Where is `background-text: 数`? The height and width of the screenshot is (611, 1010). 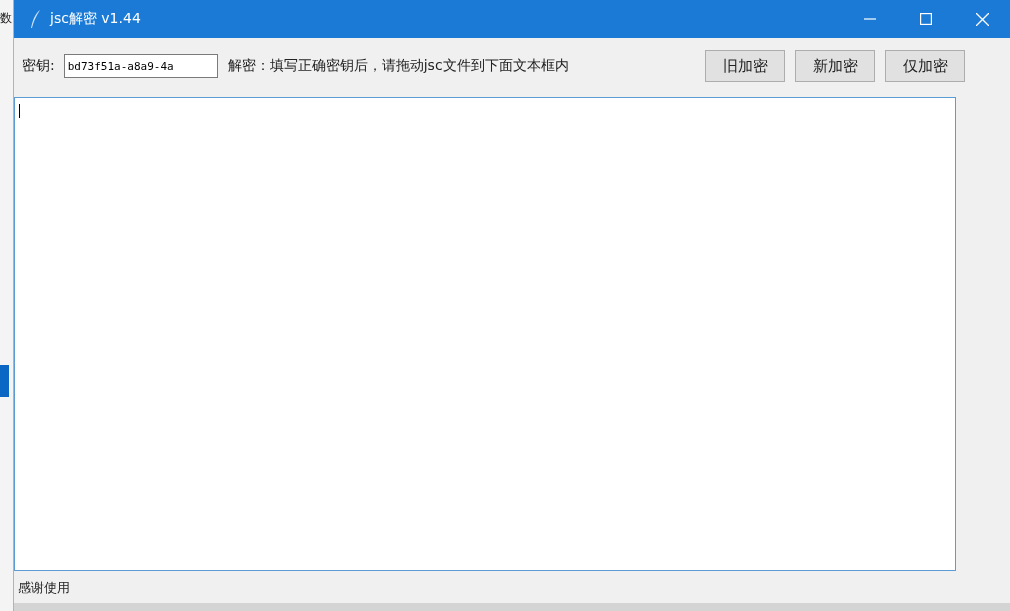 background-text: 数 is located at coordinates (6, 18).